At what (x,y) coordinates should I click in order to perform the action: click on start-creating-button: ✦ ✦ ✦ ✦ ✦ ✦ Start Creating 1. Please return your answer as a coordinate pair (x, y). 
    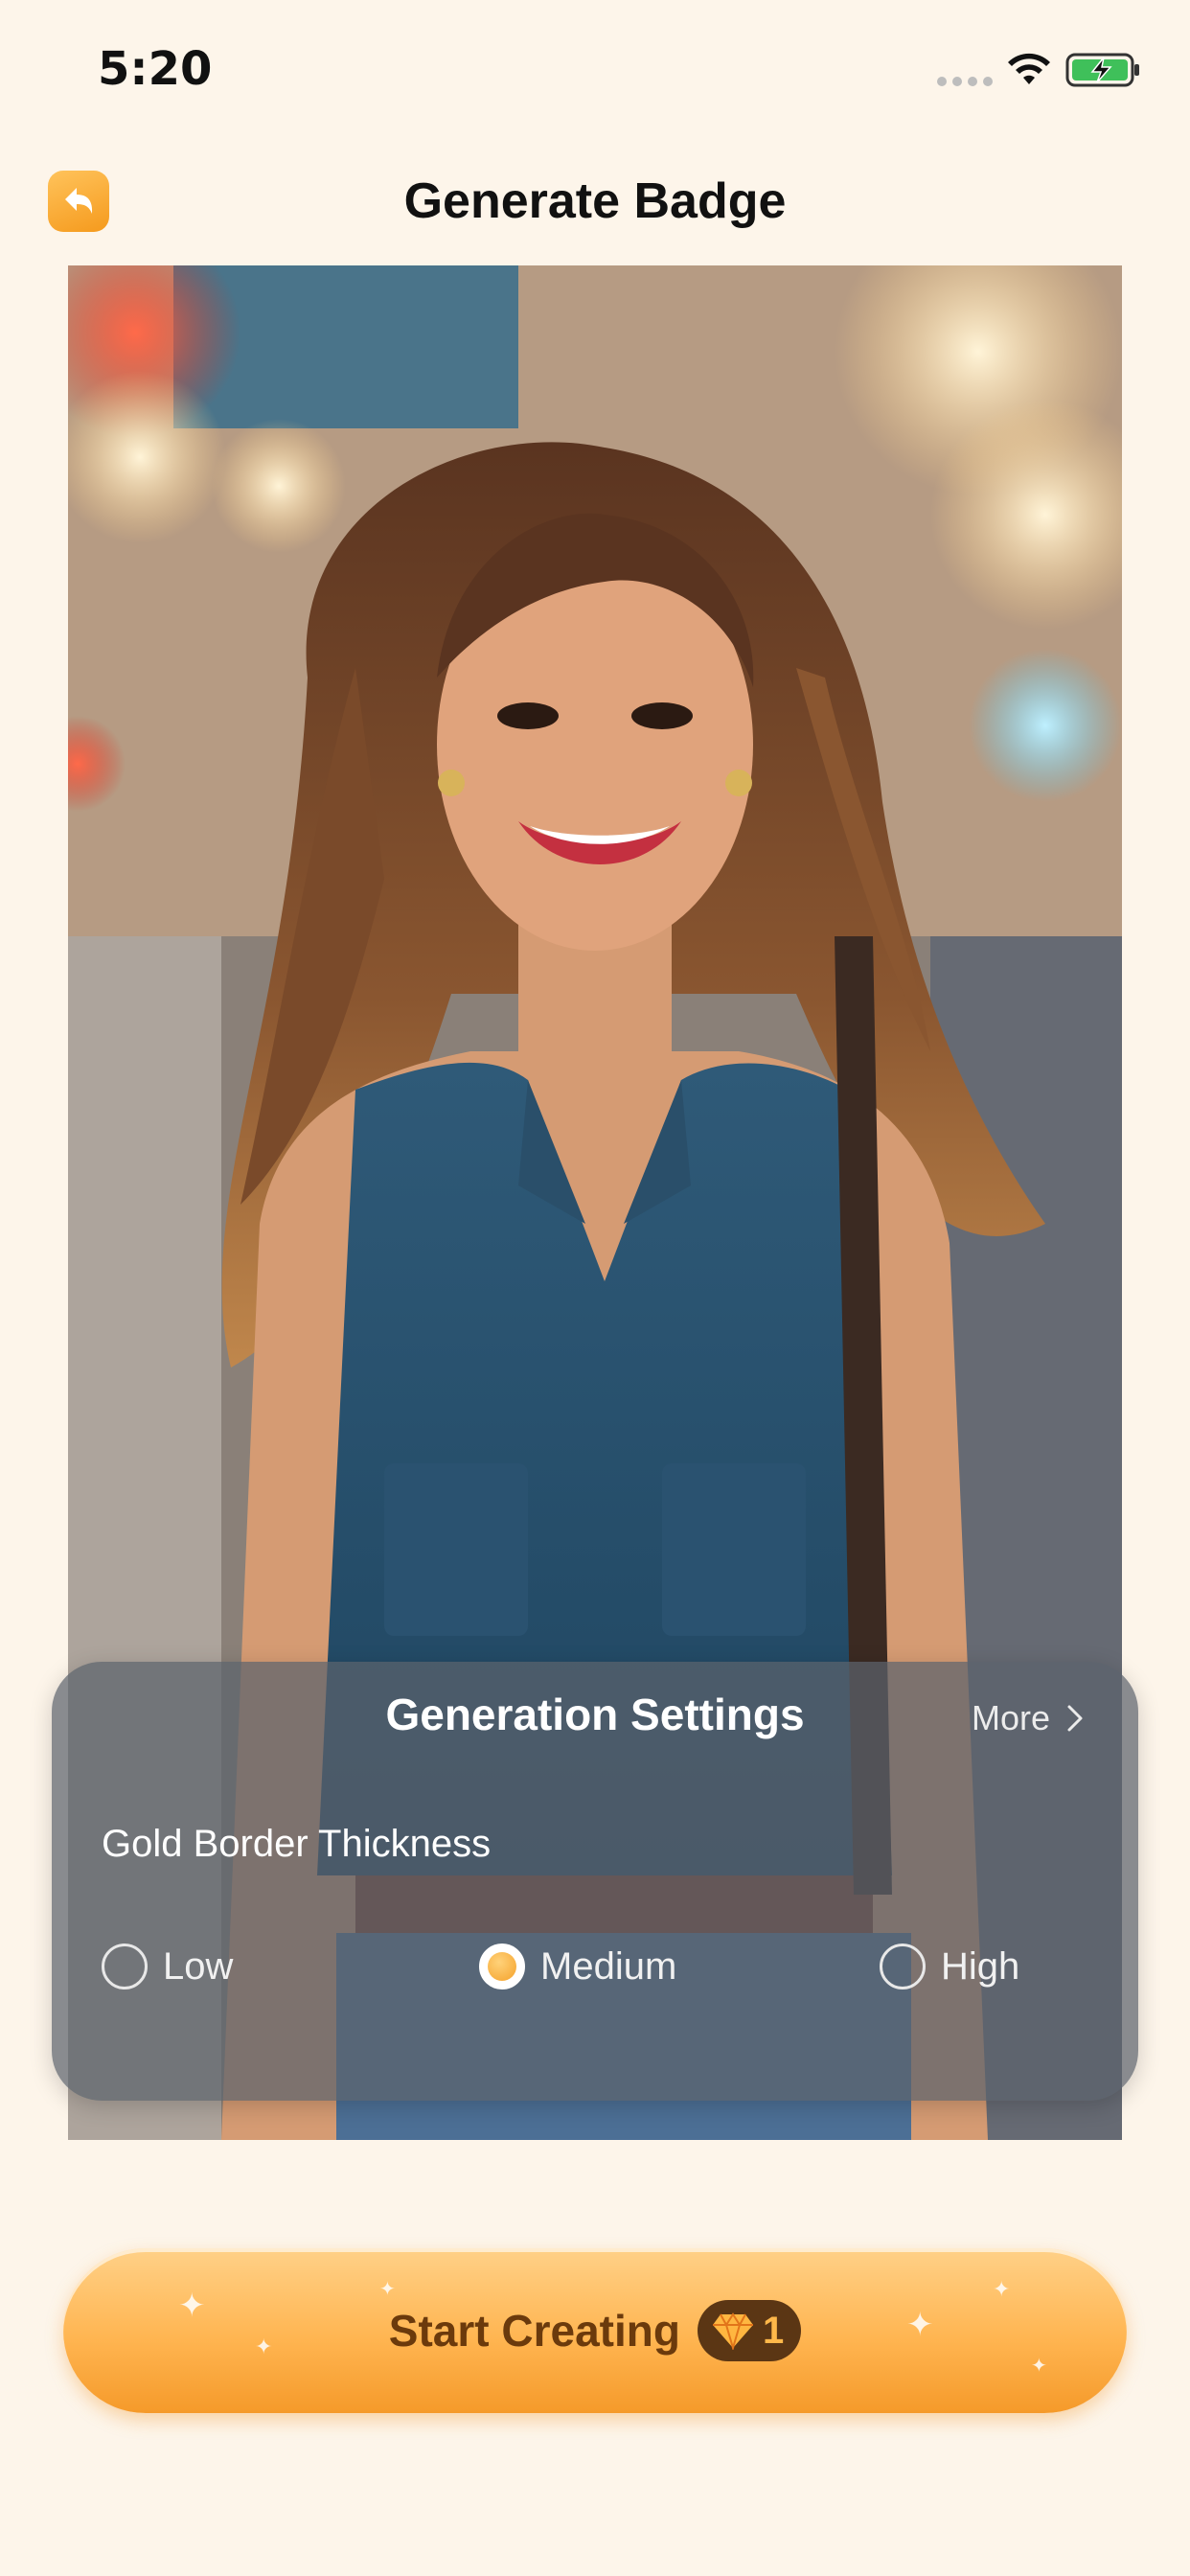
    Looking at the image, I should click on (595, 2330).